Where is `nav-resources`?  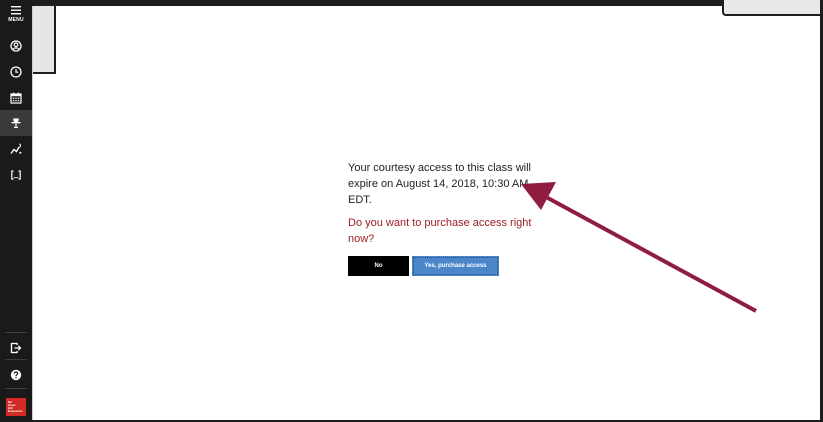
nav-resources is located at coordinates (16, 123).